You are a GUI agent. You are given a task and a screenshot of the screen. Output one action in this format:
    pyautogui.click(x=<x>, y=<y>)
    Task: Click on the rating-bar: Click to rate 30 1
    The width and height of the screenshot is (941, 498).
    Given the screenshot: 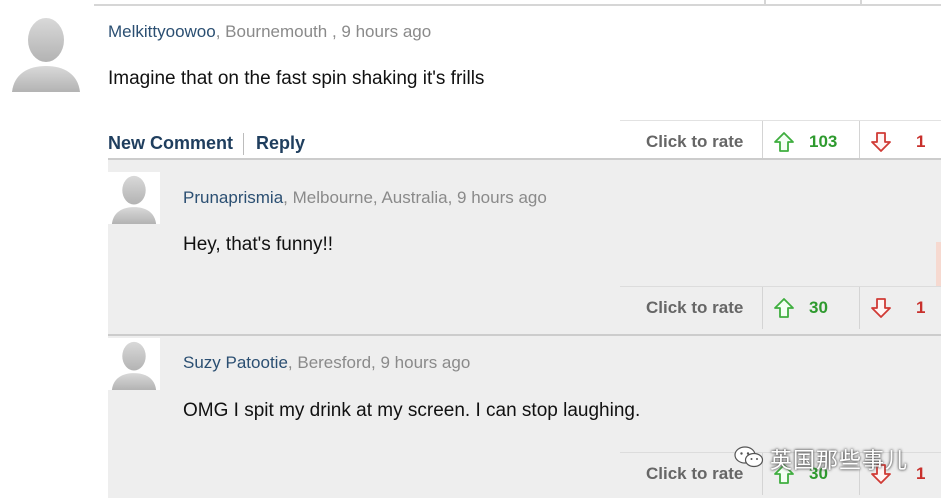 What is the action you would take?
    pyautogui.click(x=780, y=307)
    